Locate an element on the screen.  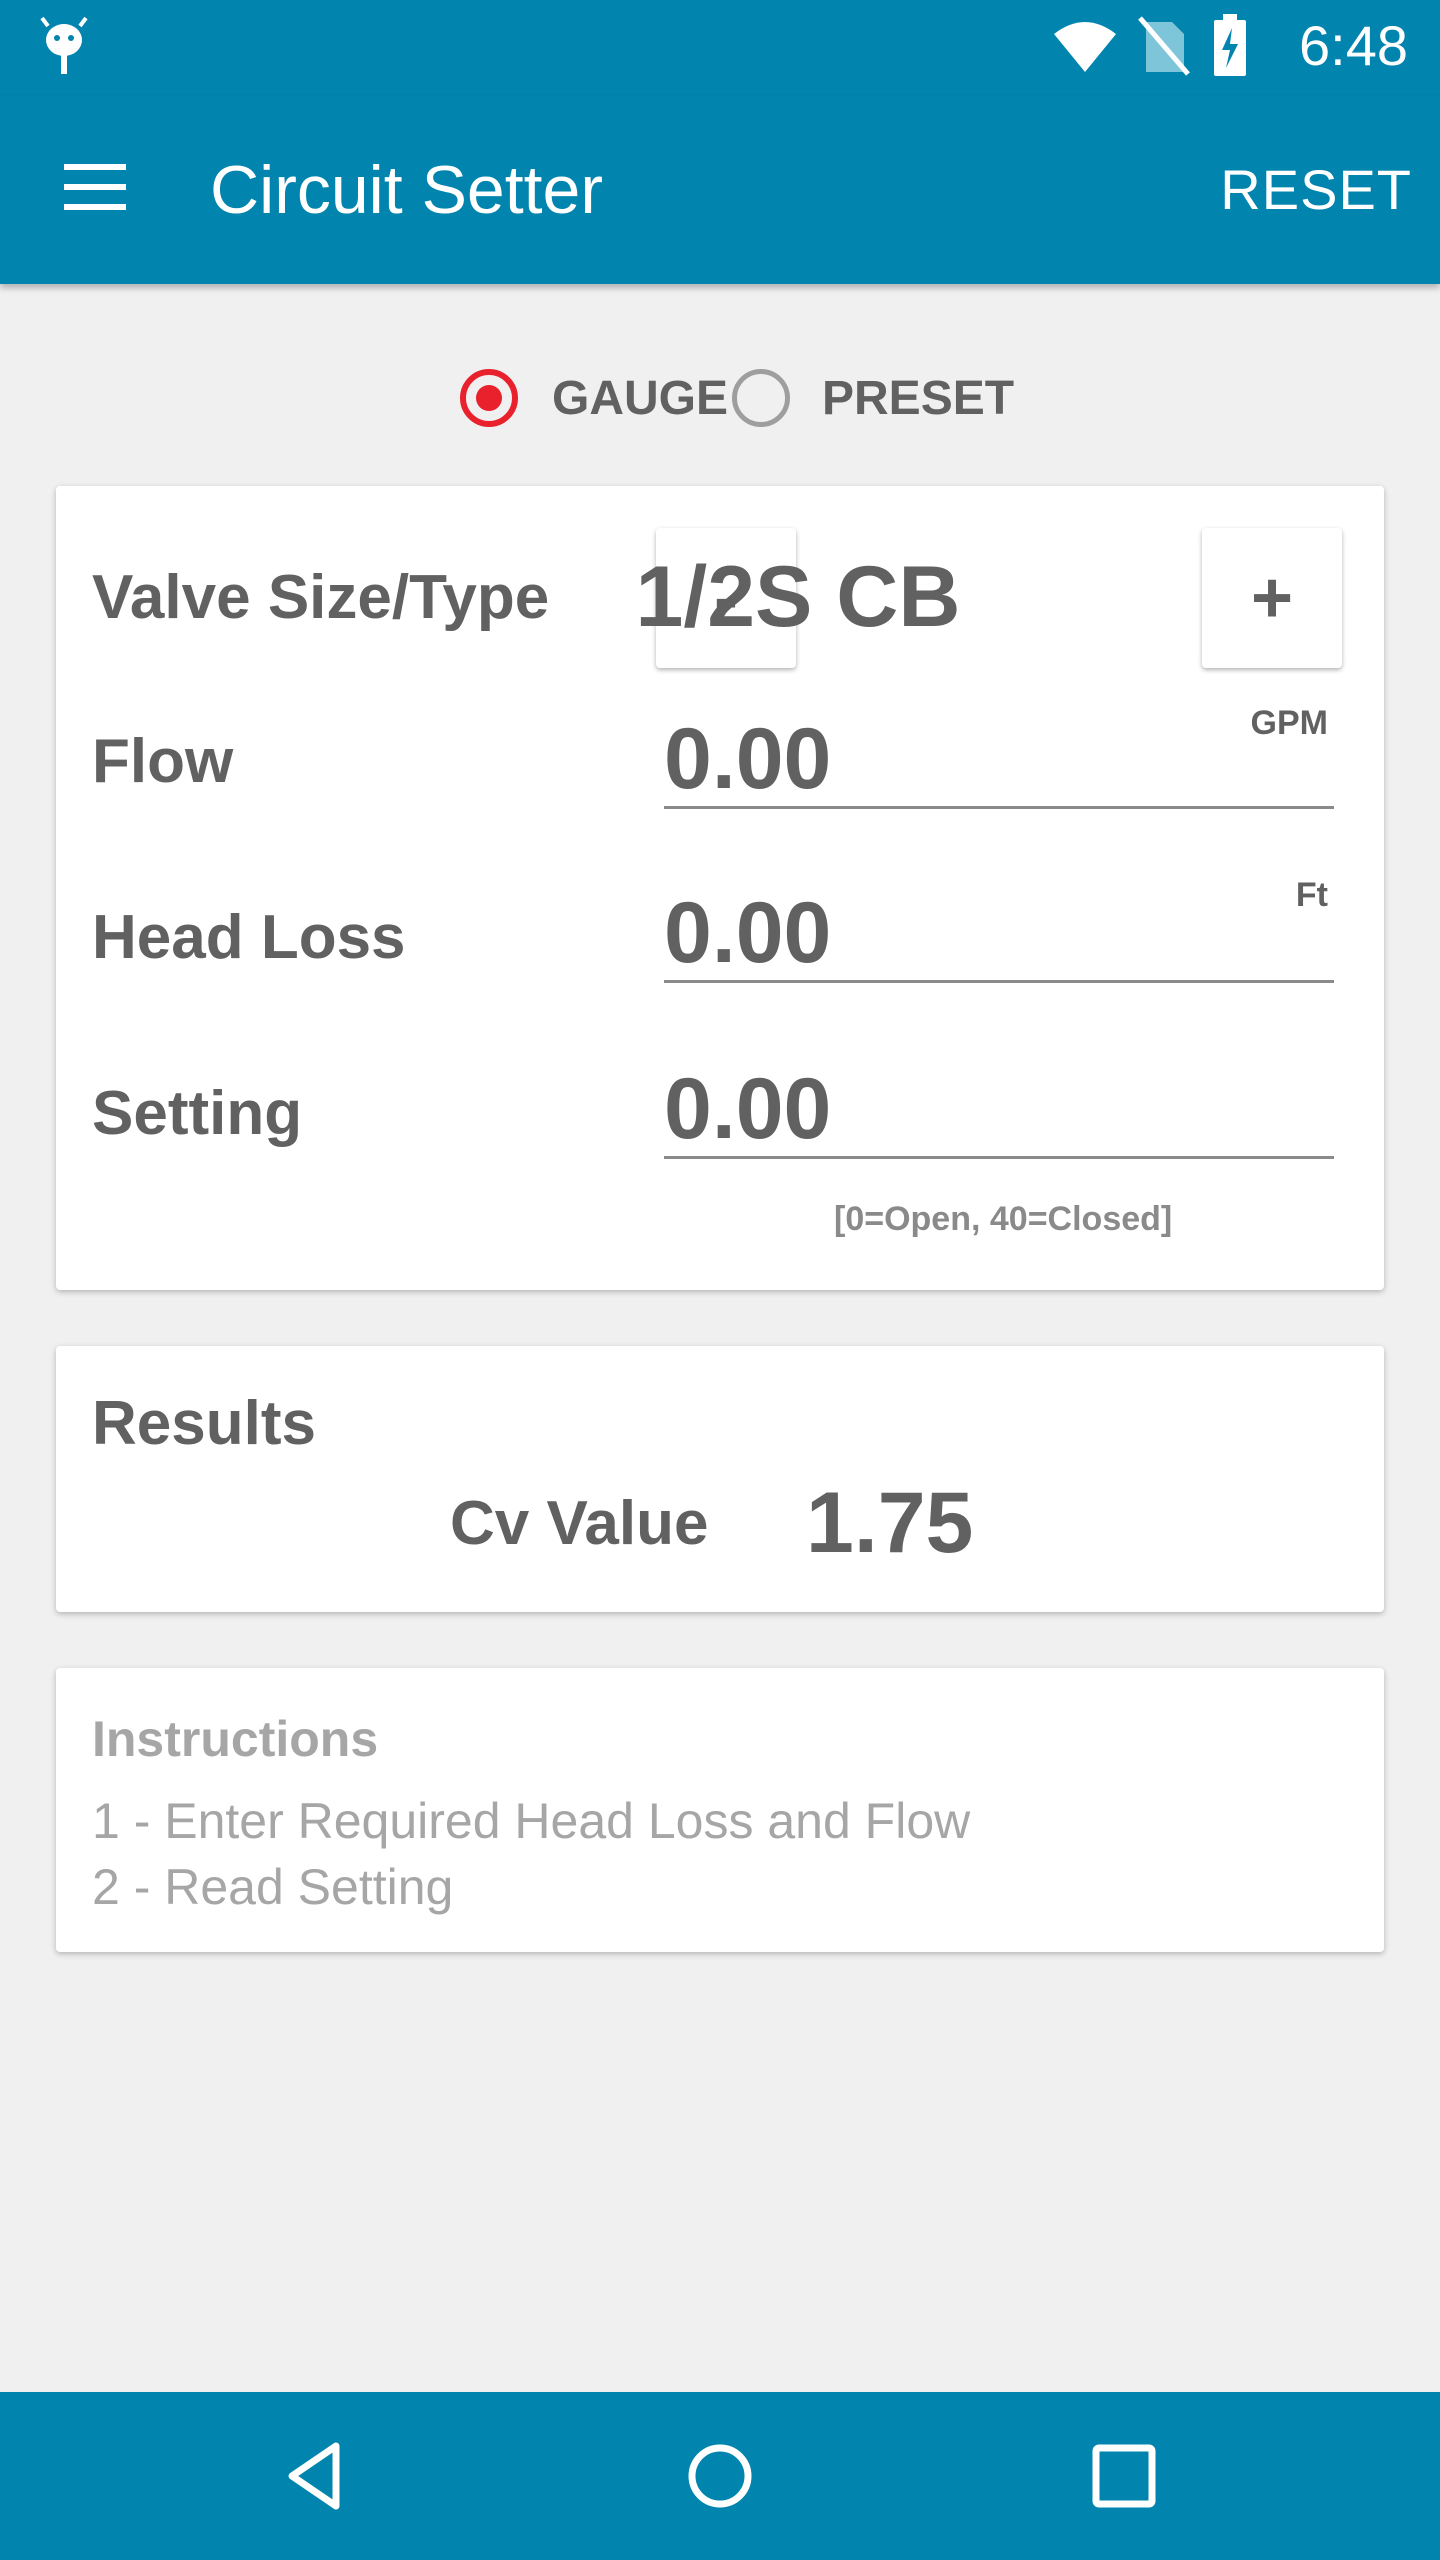
instruction-line: 2 - Read Setting is located at coordinates (273, 1887).